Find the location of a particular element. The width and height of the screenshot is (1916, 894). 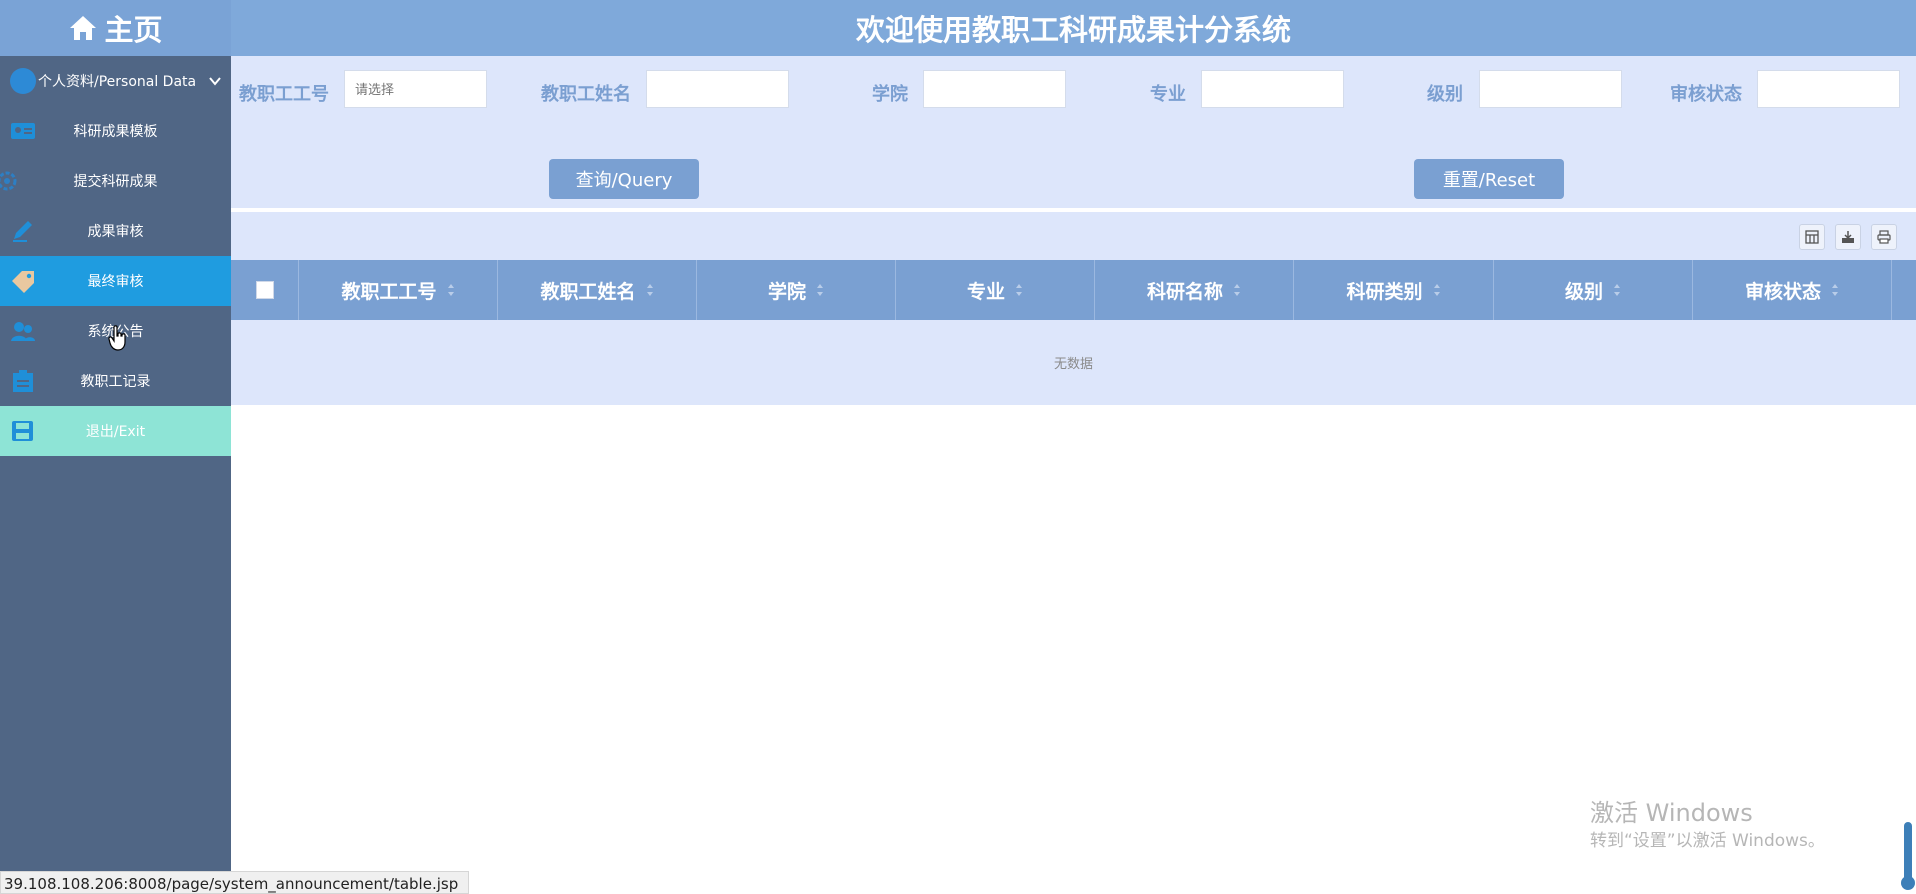

document-icon is located at coordinates (23, 381).